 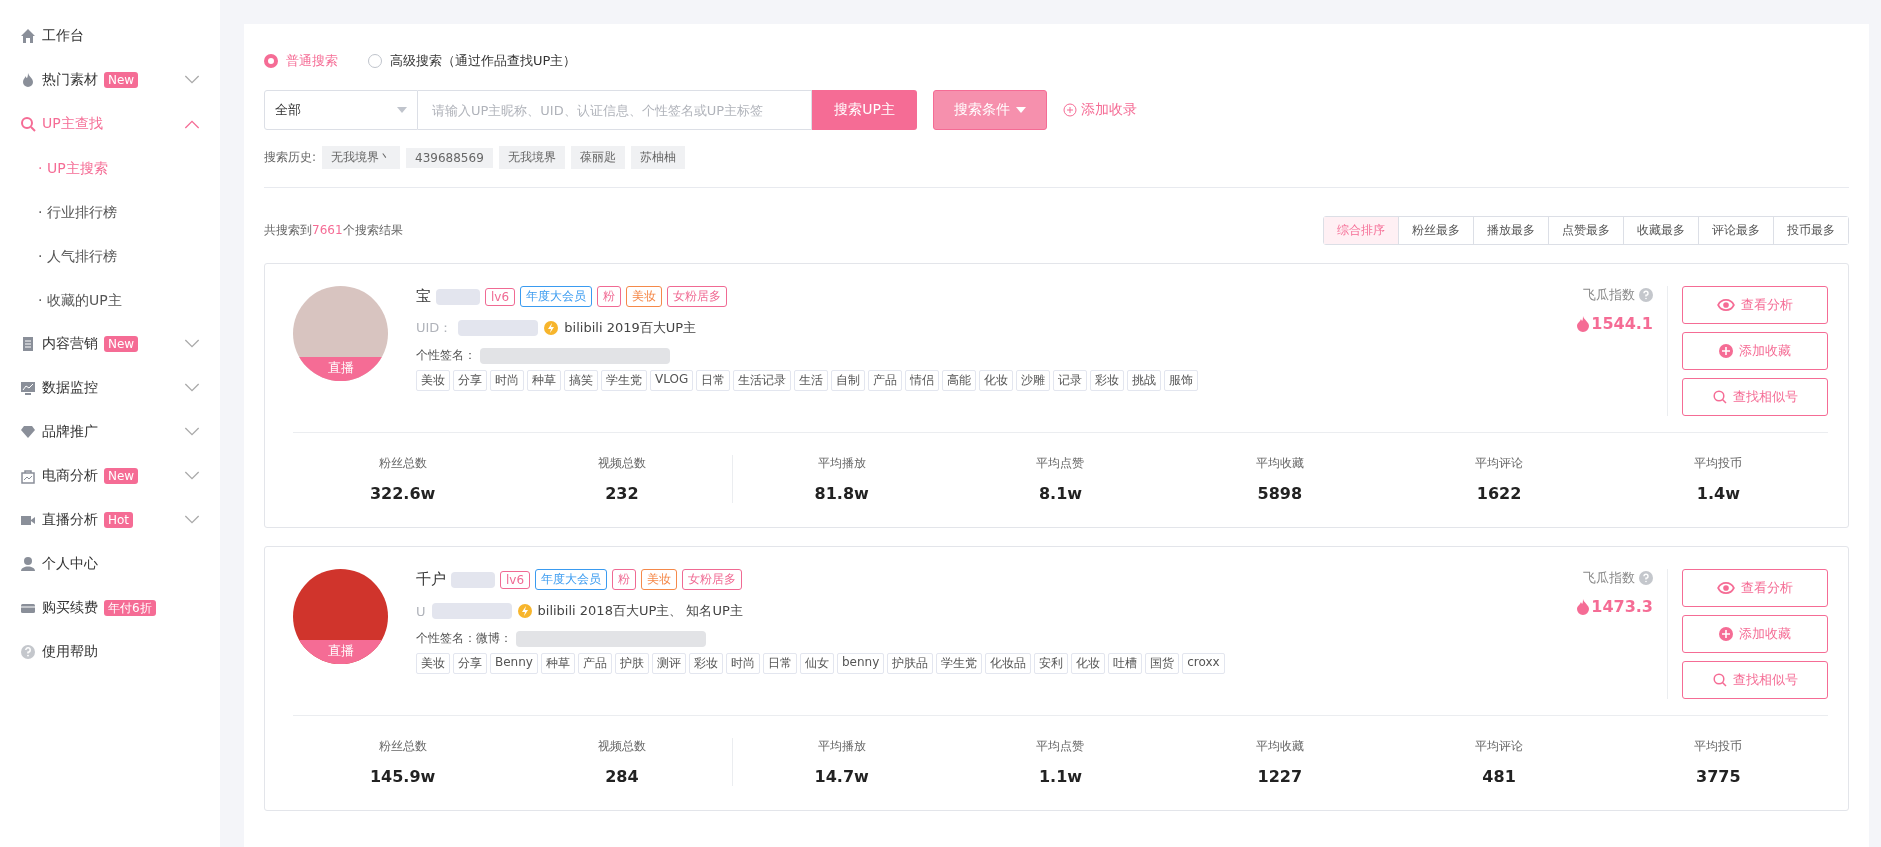 I want to click on label-tag: 化妆, so click(x=1088, y=663).